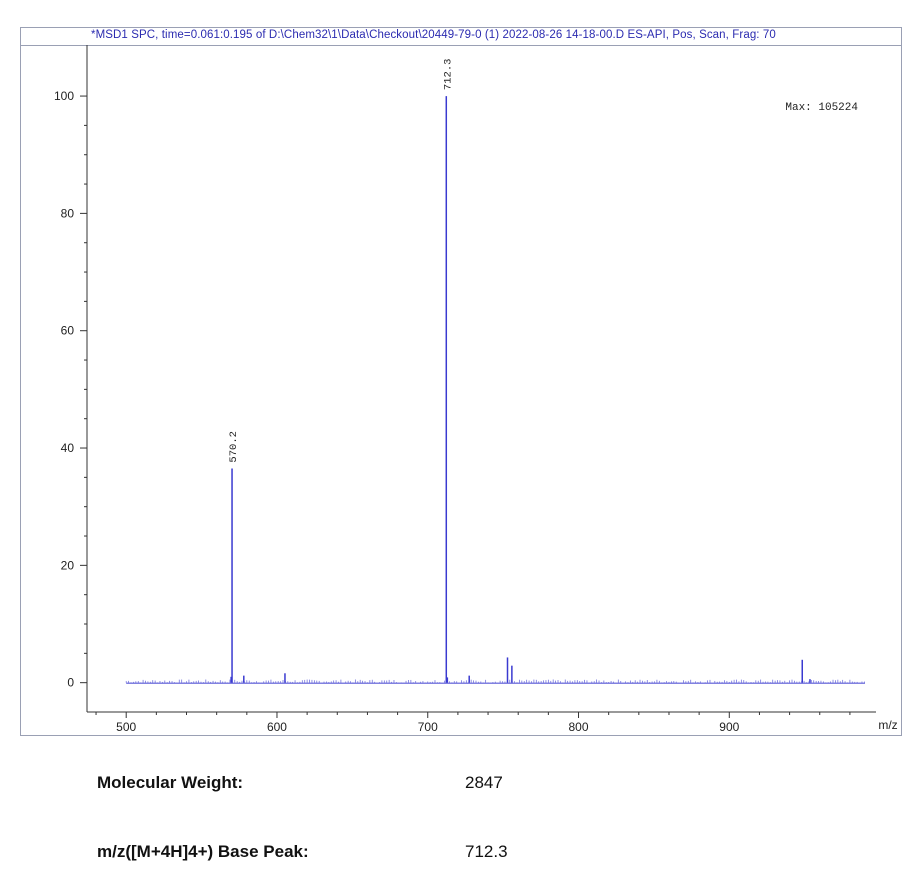 The width and height of the screenshot is (917, 879). I want to click on max-intensity-label: Max: 105224, so click(821, 108).